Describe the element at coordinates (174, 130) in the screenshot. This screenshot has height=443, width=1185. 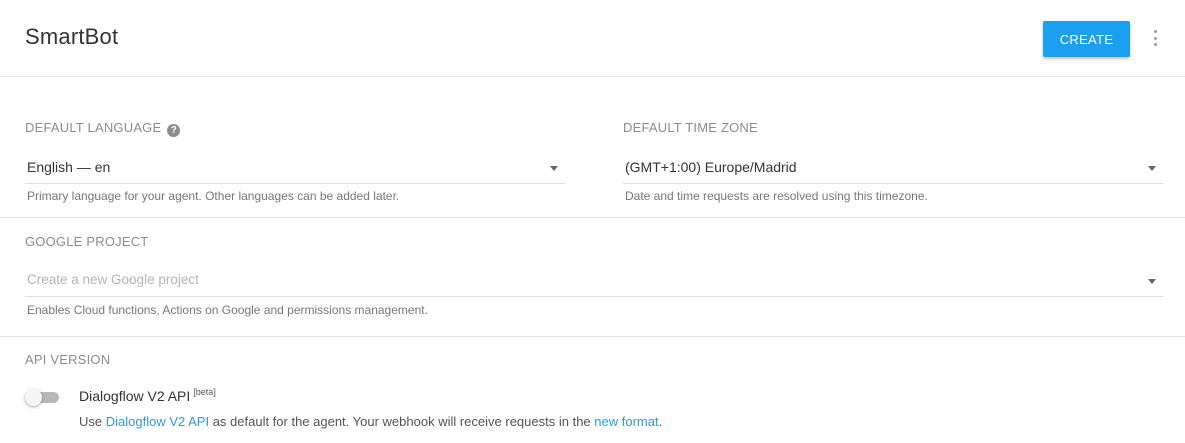
I see `help-icon: ?` at that location.